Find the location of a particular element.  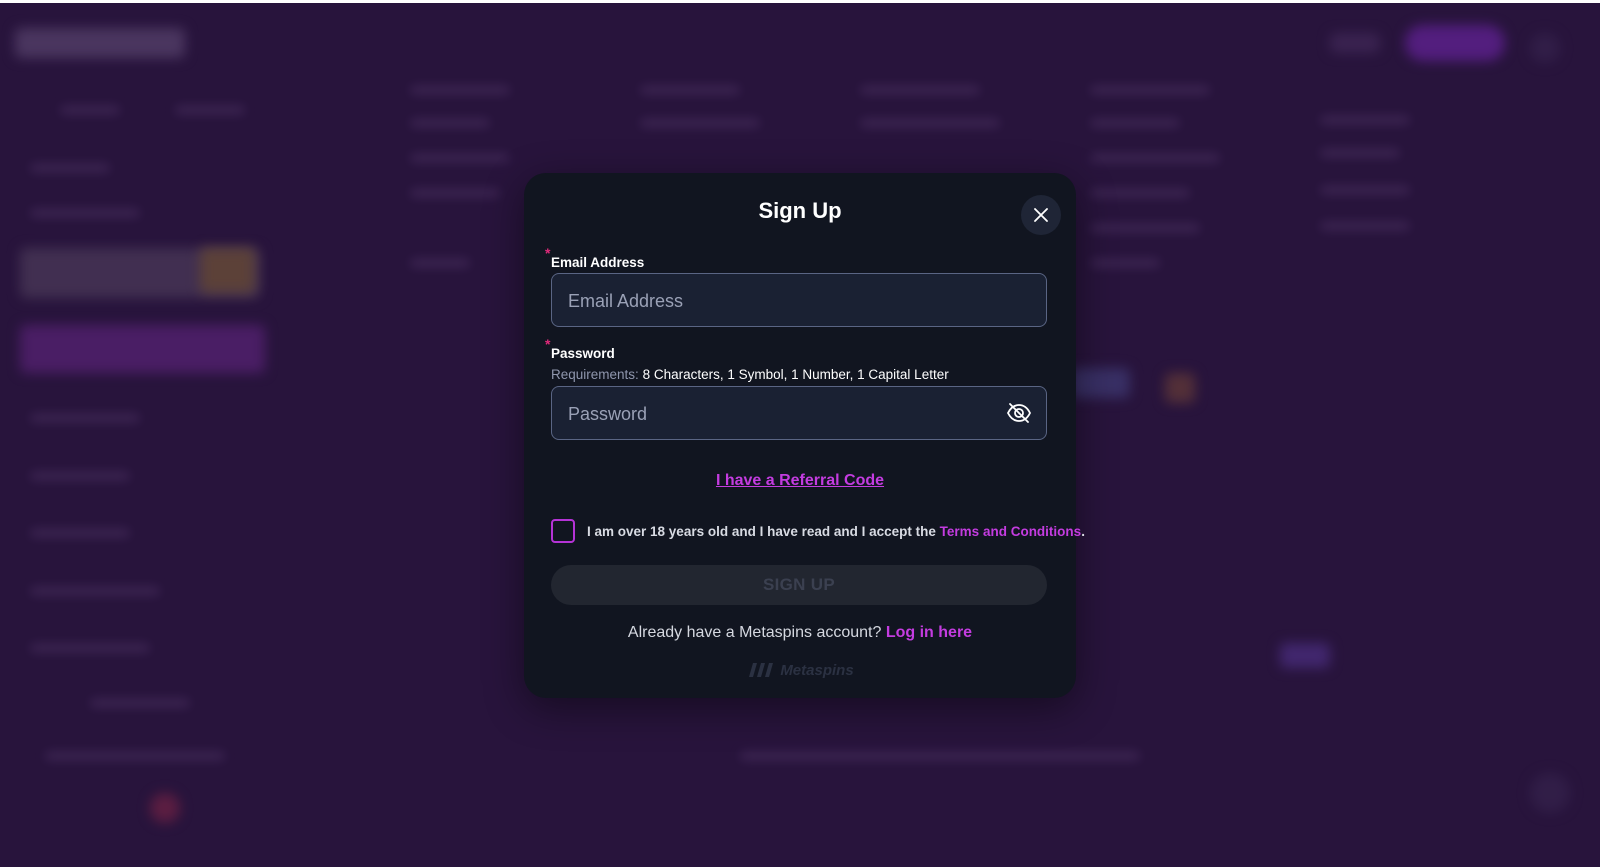

consent-suffix: . is located at coordinates (1083, 531).